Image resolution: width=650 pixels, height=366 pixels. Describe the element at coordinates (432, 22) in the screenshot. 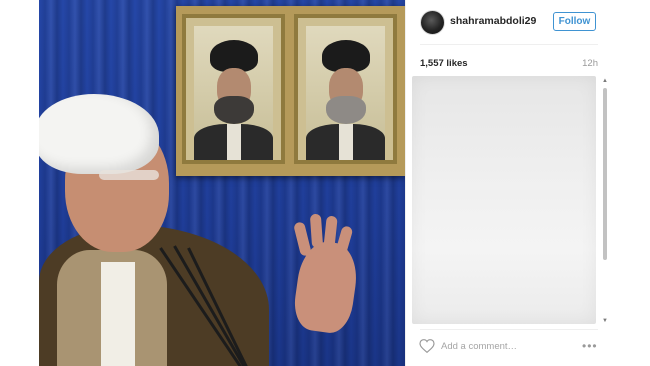

I see `profile-avatar` at that location.